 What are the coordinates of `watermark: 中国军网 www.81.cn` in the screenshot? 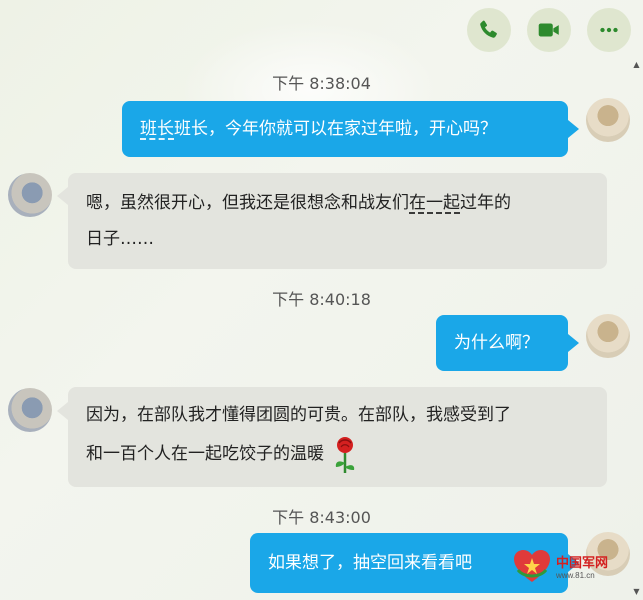 It's located at (560, 566).